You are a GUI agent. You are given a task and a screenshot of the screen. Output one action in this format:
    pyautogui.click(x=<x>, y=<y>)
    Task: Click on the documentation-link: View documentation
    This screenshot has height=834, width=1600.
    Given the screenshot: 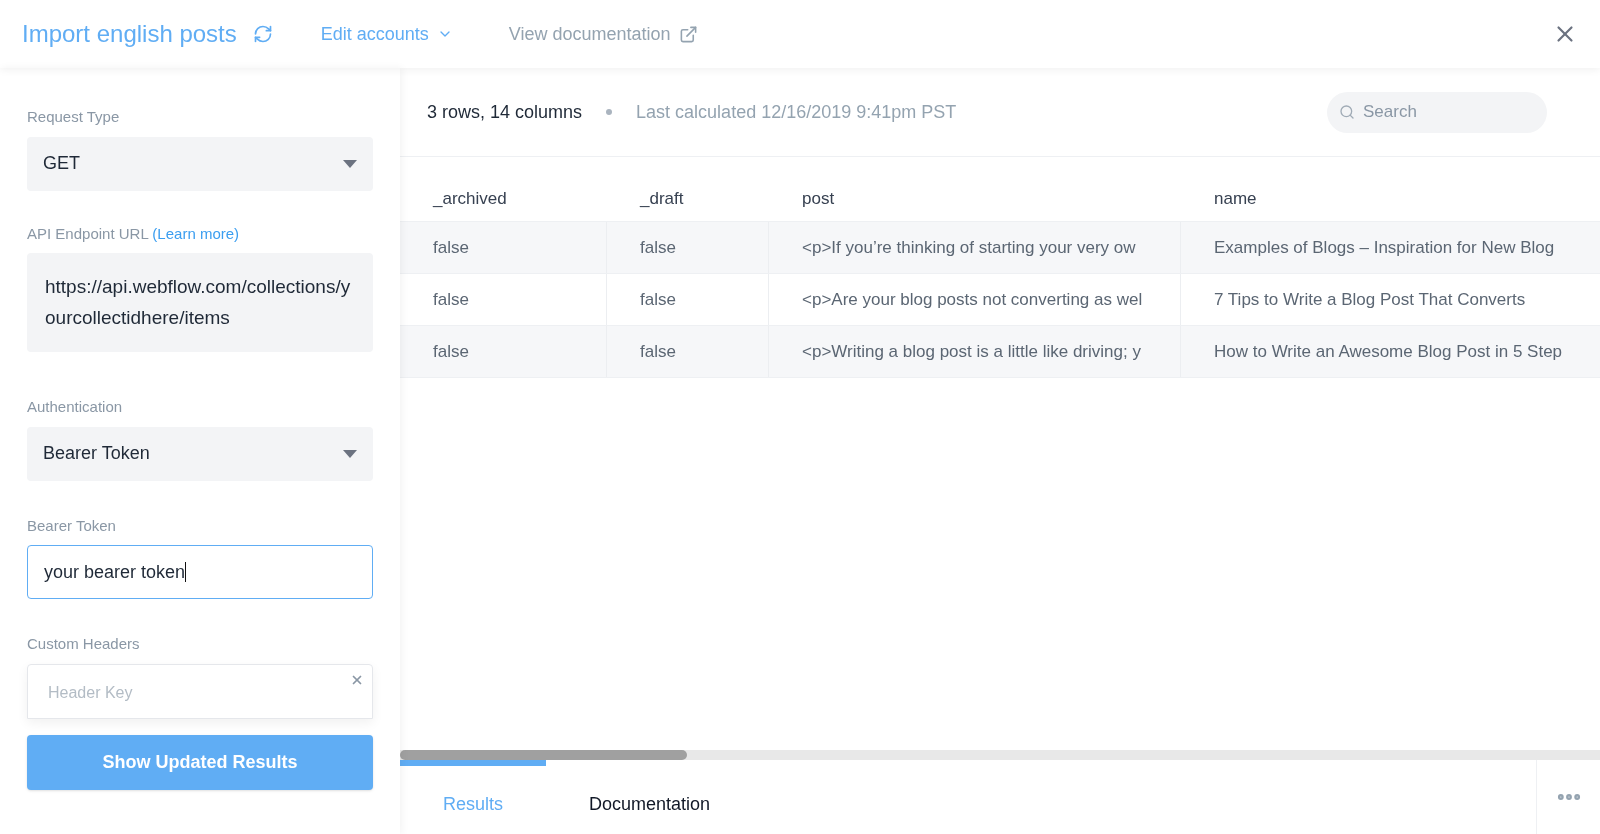 What is the action you would take?
    pyautogui.click(x=603, y=34)
    